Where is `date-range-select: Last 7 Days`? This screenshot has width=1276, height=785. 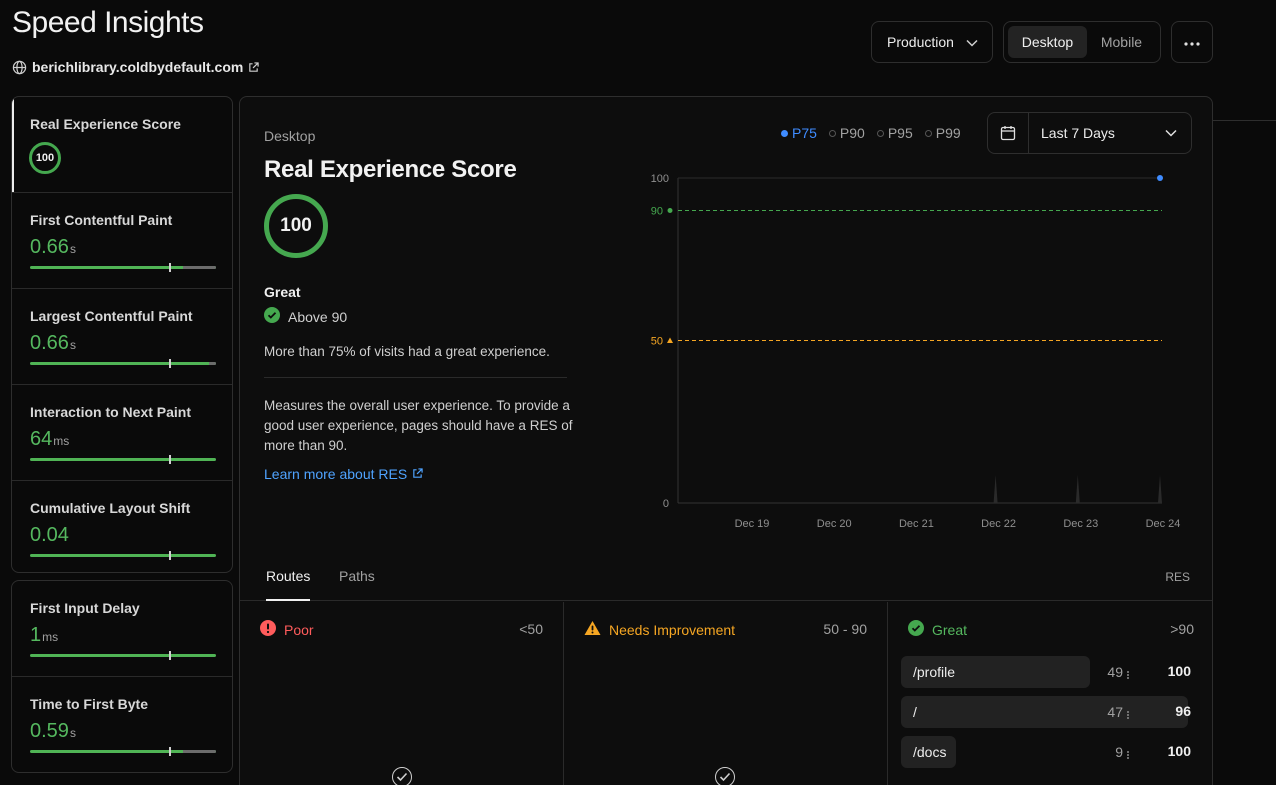
date-range-select: Last 7 Days is located at coordinates (1089, 133).